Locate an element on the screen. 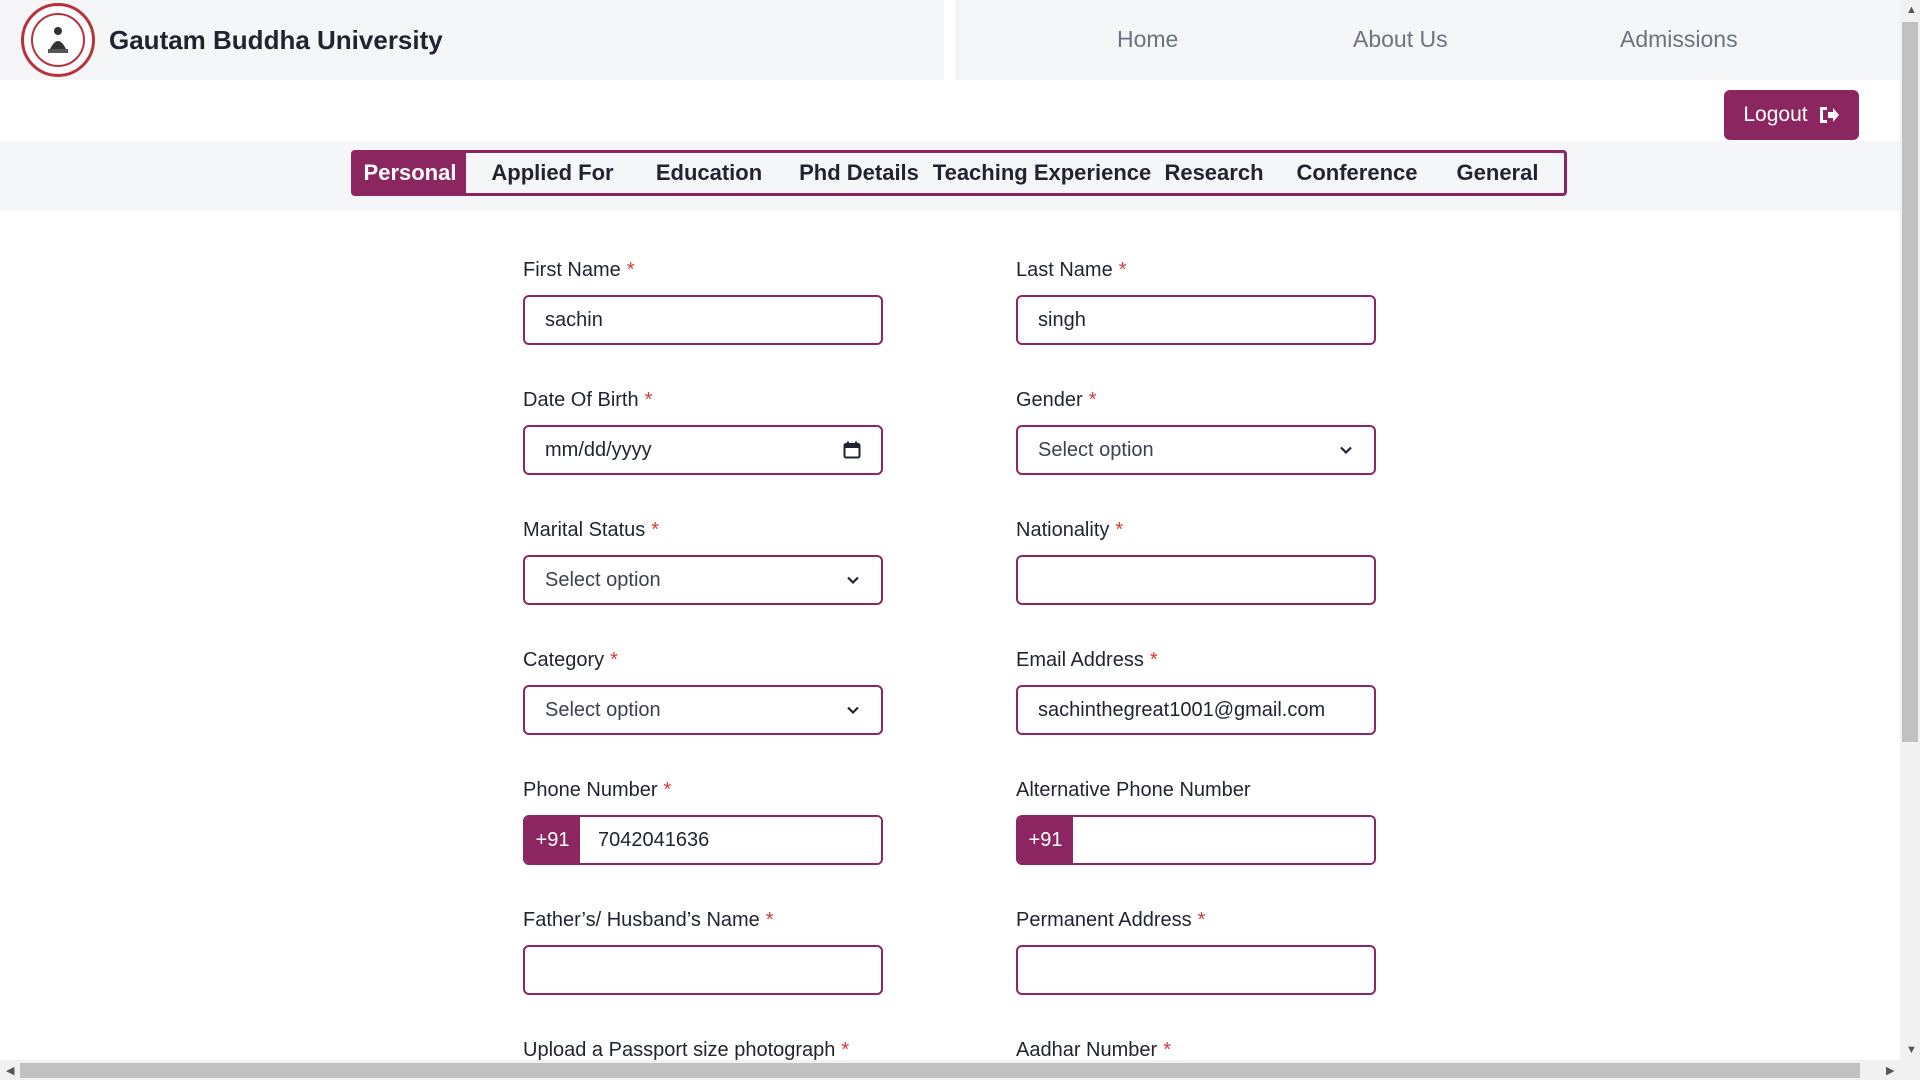 The height and width of the screenshot is (1080, 1920). gender-label: Gender * is located at coordinates (1056, 400).